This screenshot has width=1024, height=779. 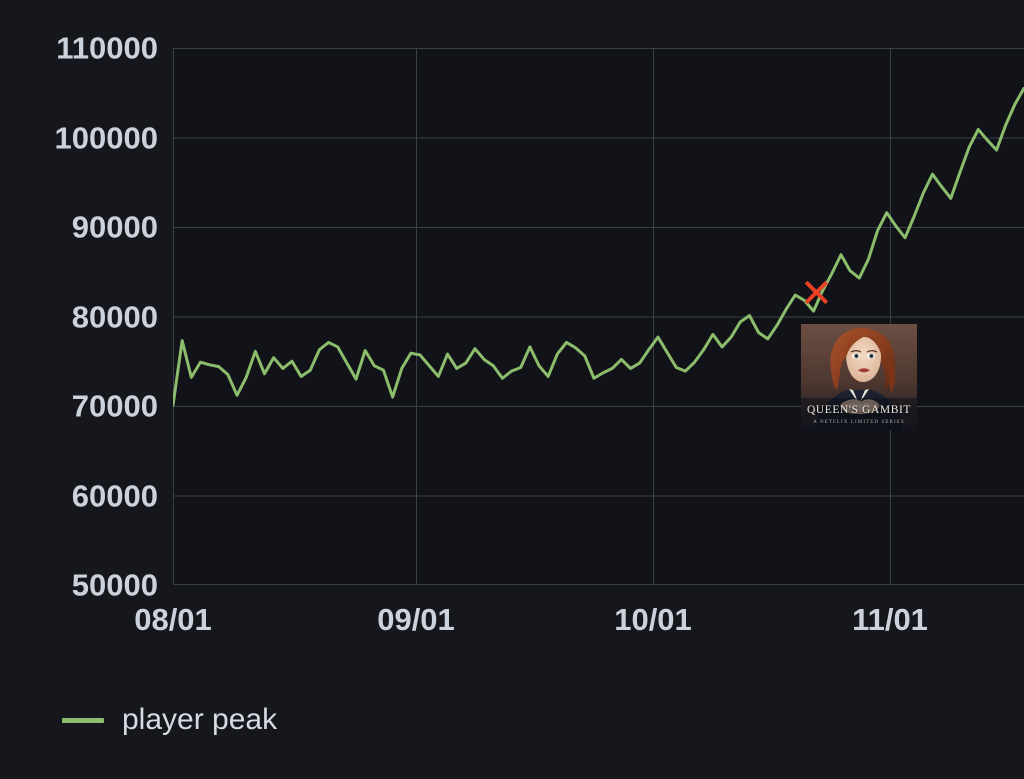 What do you see at coordinates (173, 619) in the screenshot?
I see `x-tick-label: 08/01` at bounding box center [173, 619].